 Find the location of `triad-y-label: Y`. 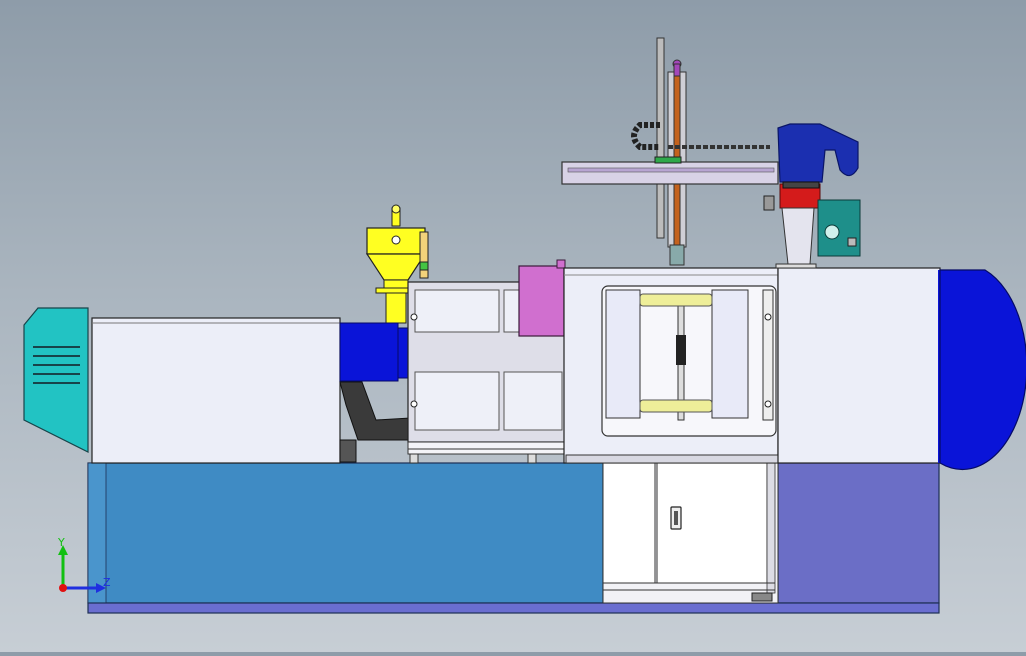

triad-y-label: Y is located at coordinates (61, 542).